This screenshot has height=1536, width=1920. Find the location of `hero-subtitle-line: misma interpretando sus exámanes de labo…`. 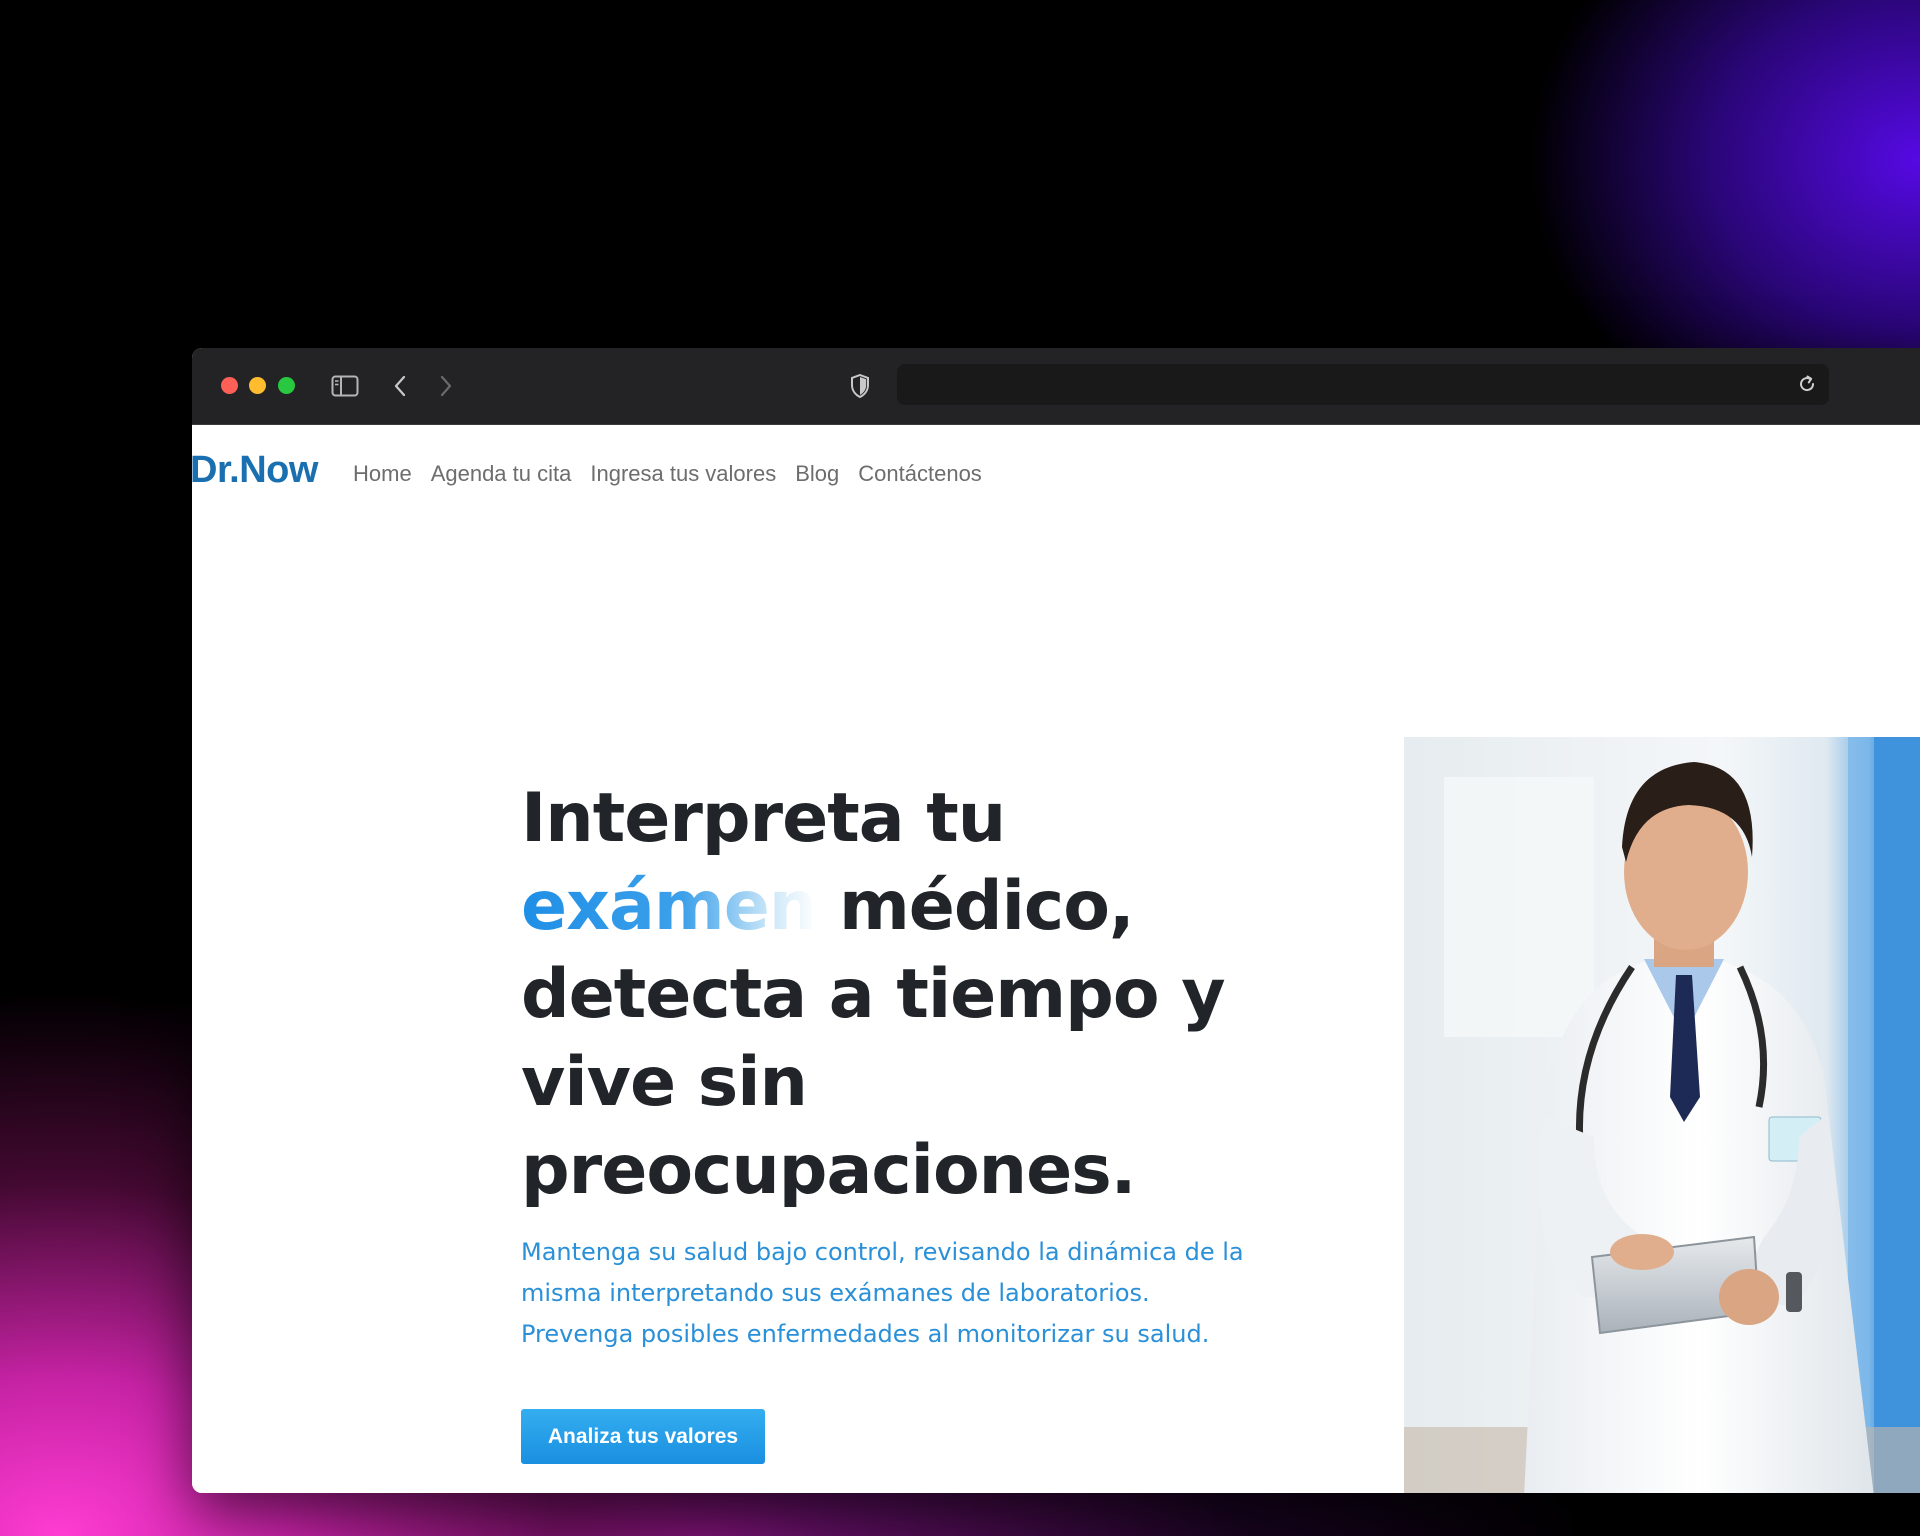

hero-subtitle-line: misma interpretando sus exámanes de labo… is located at coordinates (835, 1293).